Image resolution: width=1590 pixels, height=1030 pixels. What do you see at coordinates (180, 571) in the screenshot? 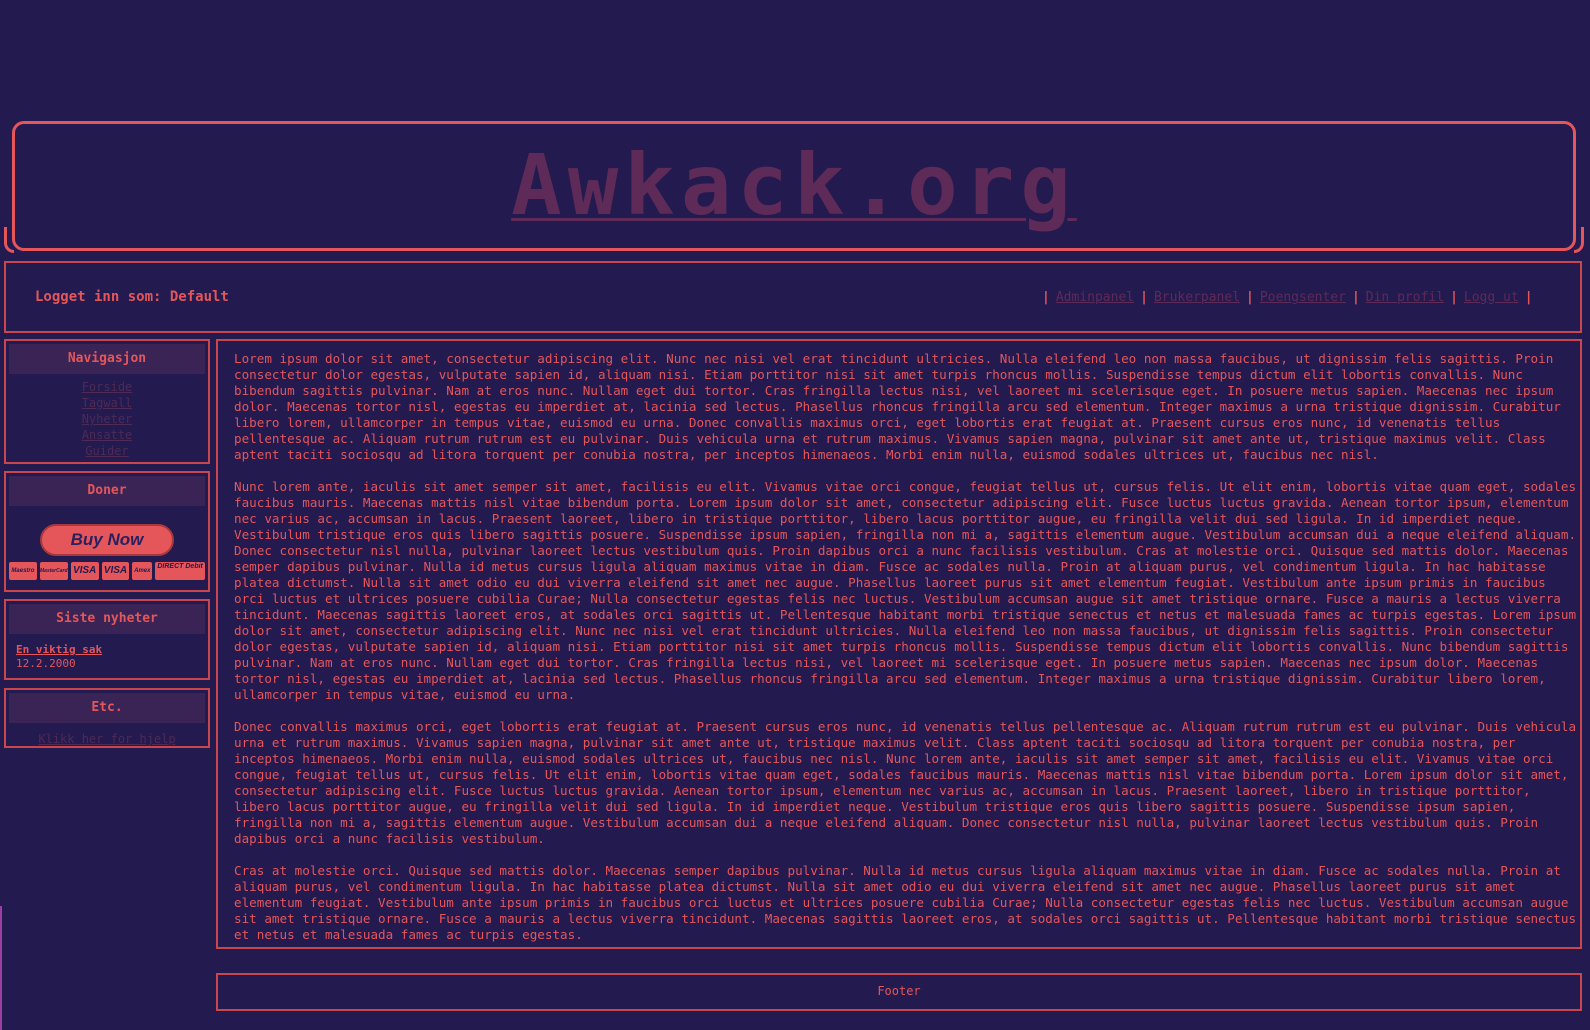
I see `direct-debit-icon: DIRECT Debit` at bounding box center [180, 571].